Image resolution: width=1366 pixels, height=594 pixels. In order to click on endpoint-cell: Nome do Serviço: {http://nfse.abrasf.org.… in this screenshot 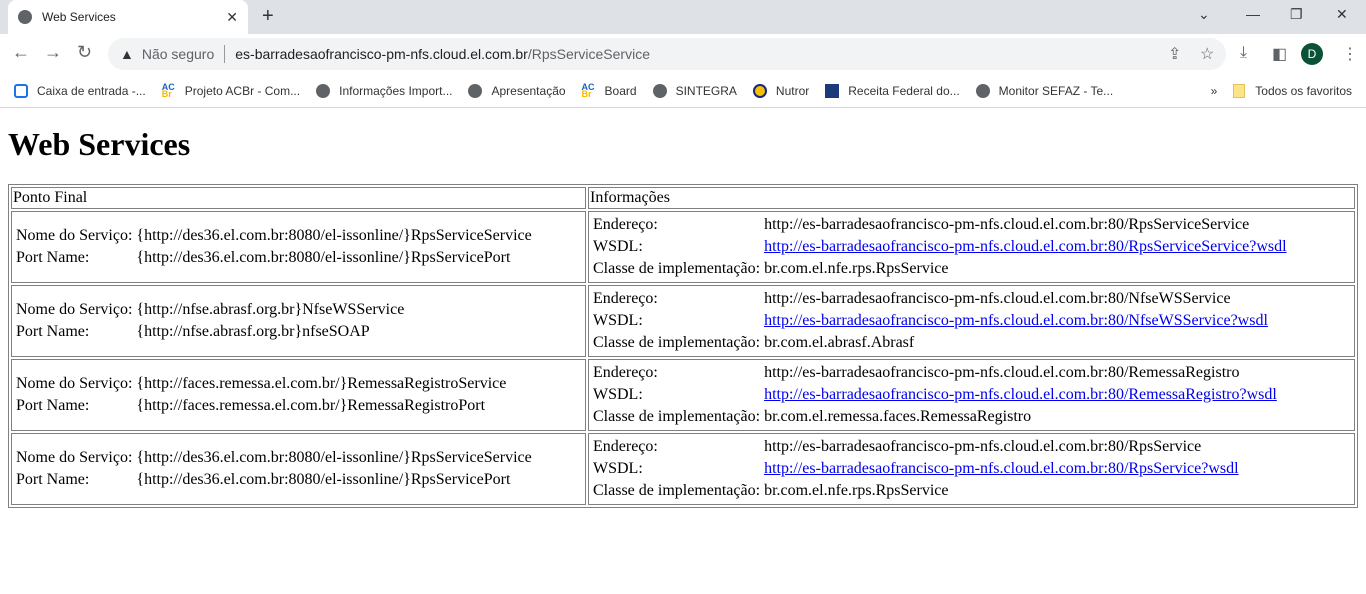, I will do `click(298, 321)`.